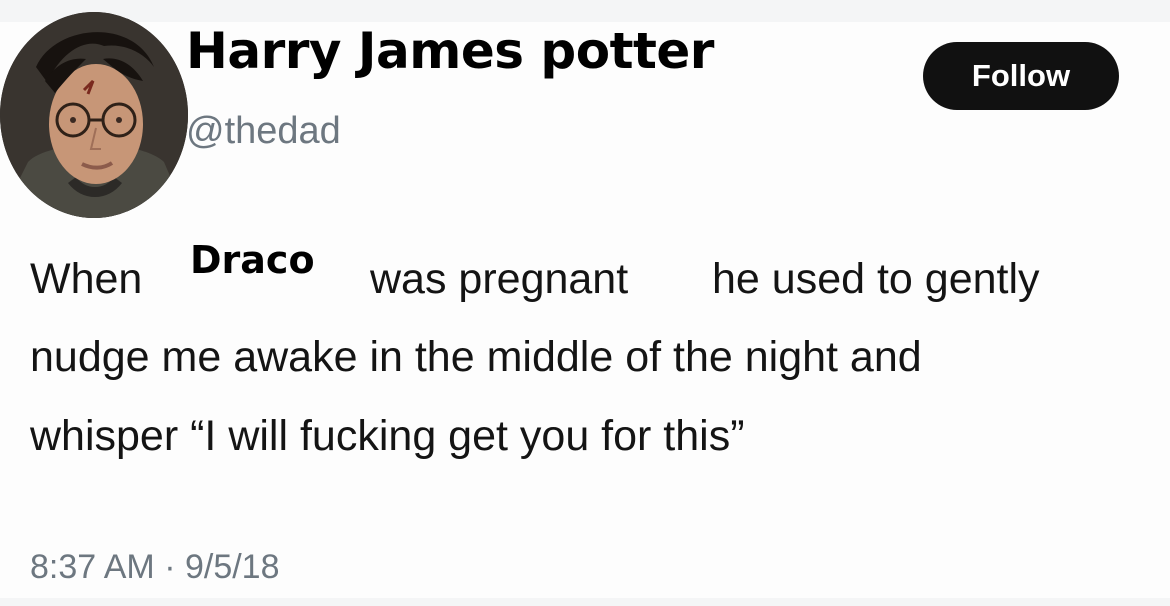 This screenshot has height=606, width=1170. Describe the element at coordinates (252, 260) in the screenshot. I see `overlay-name: Draco` at that location.